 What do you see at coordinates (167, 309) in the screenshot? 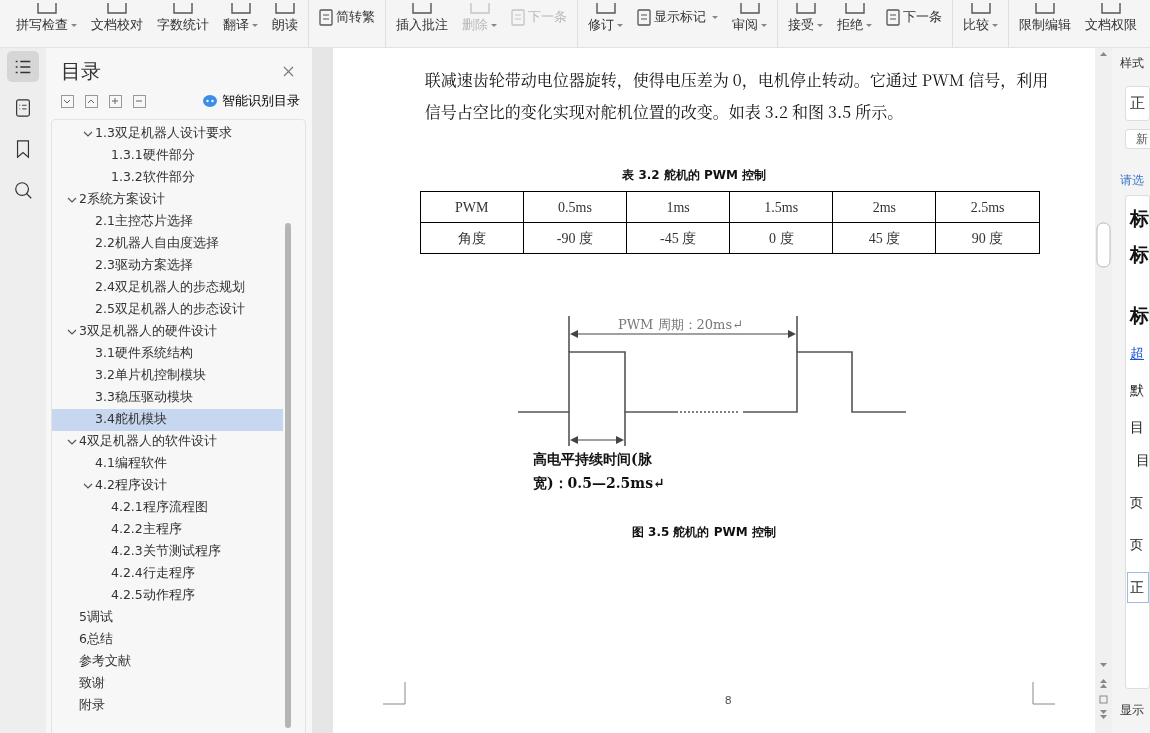
I see `toc-item: 2.5双足机器人的步态设计` at bounding box center [167, 309].